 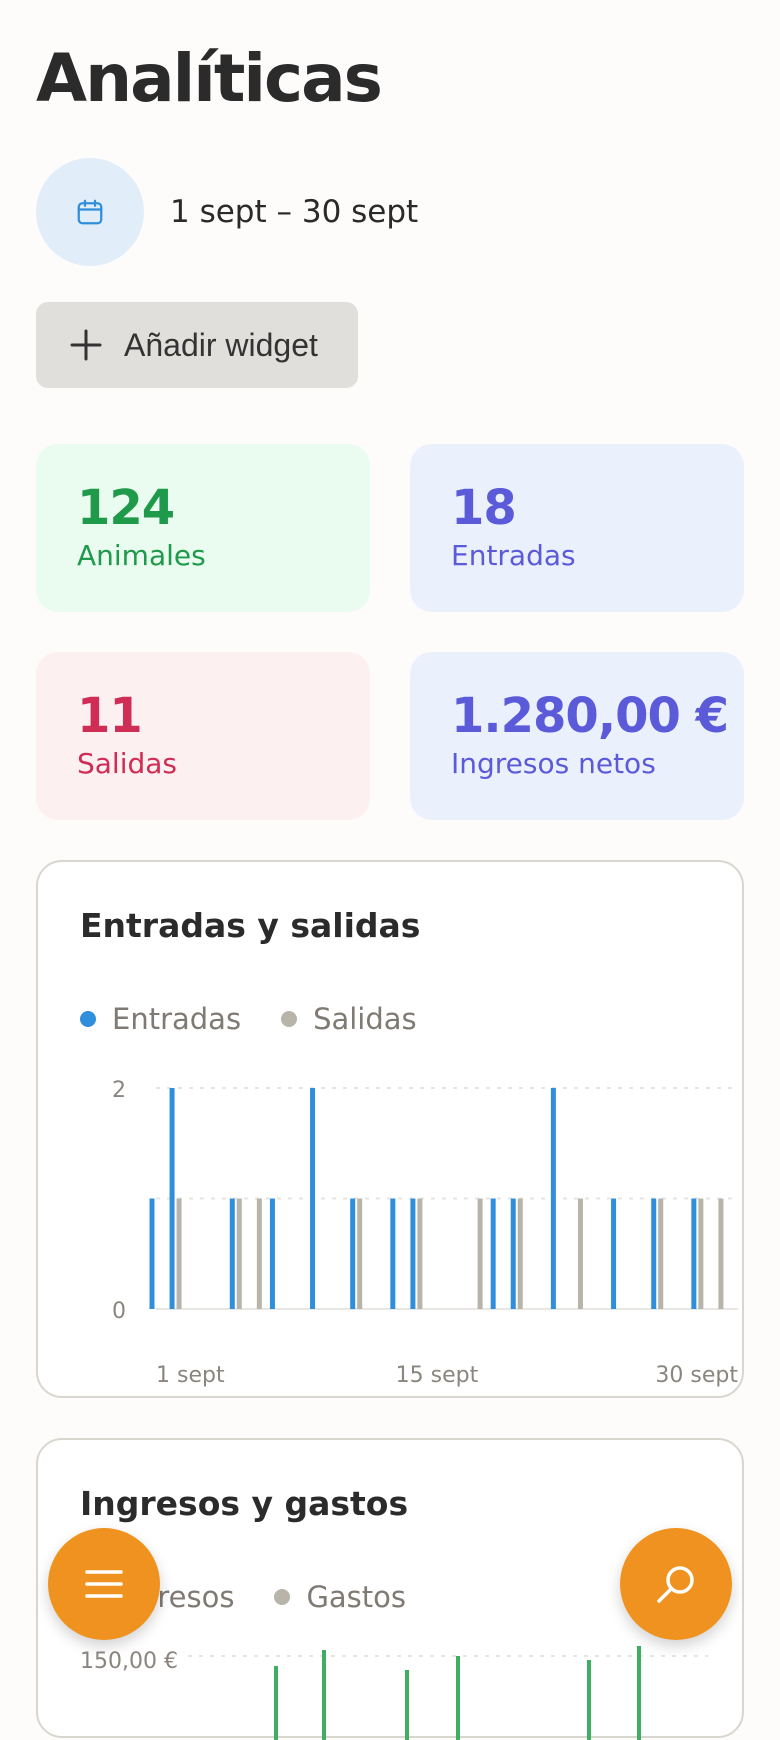 I want to click on chart-ingresos-gastos: 150,00 €, so click(x=394, y=1693).